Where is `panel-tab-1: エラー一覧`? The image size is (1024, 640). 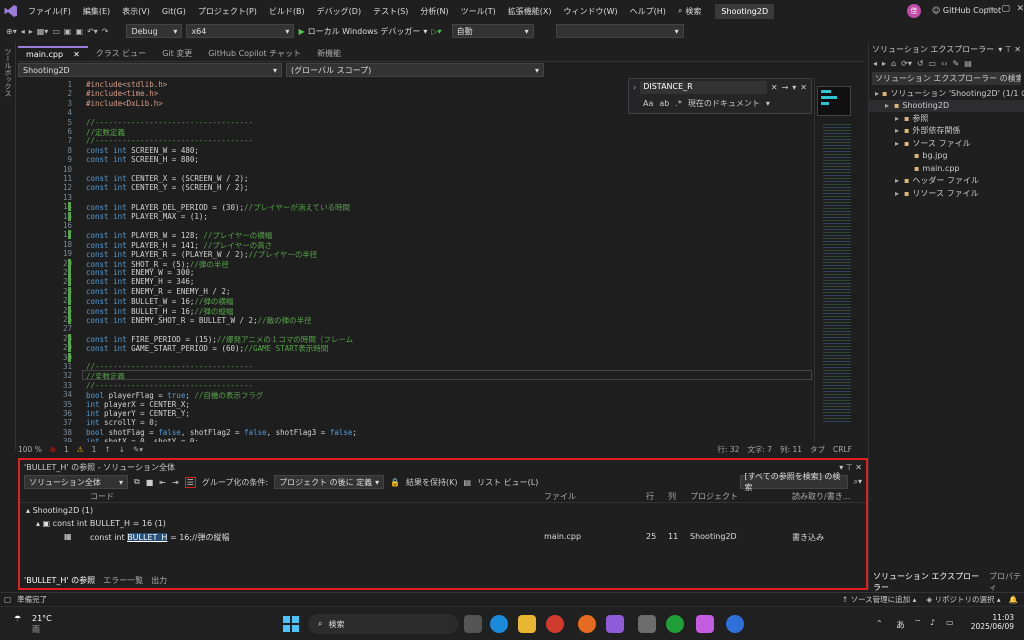 panel-tab-1: エラー一覧 is located at coordinates (123, 580).